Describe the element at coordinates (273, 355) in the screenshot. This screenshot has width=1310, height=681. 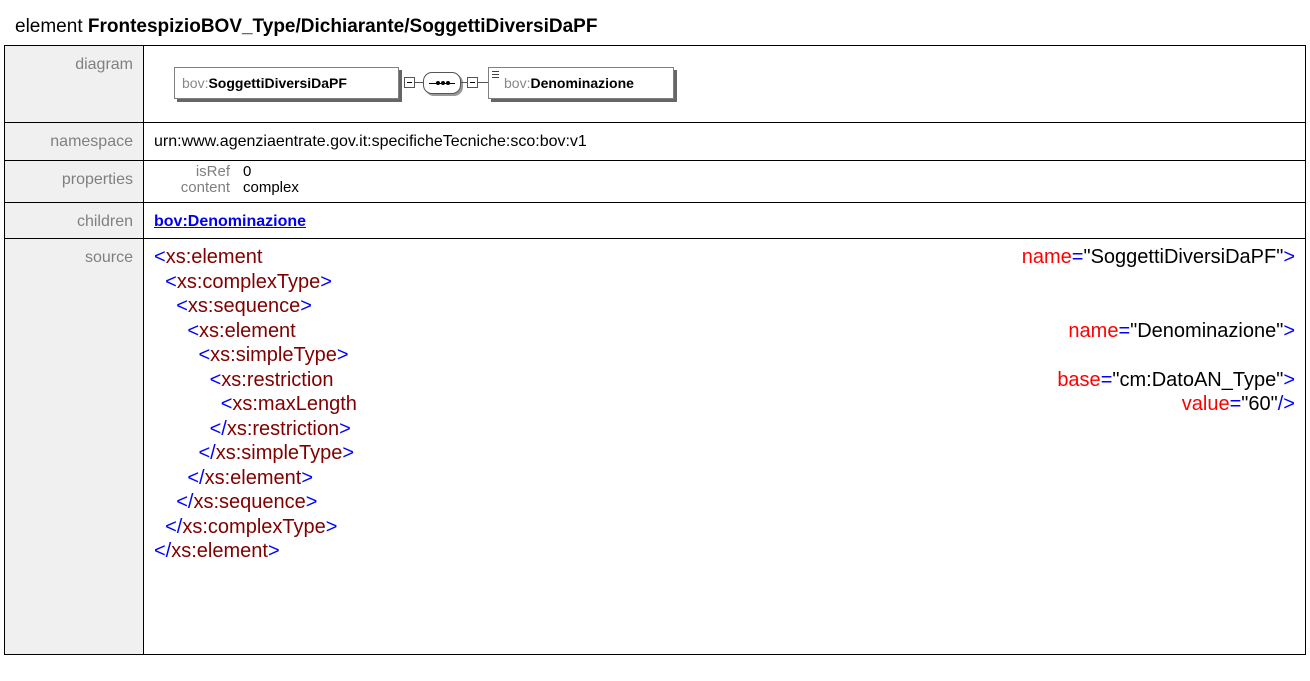
I see `code-line: <xs:simpleType>` at that location.